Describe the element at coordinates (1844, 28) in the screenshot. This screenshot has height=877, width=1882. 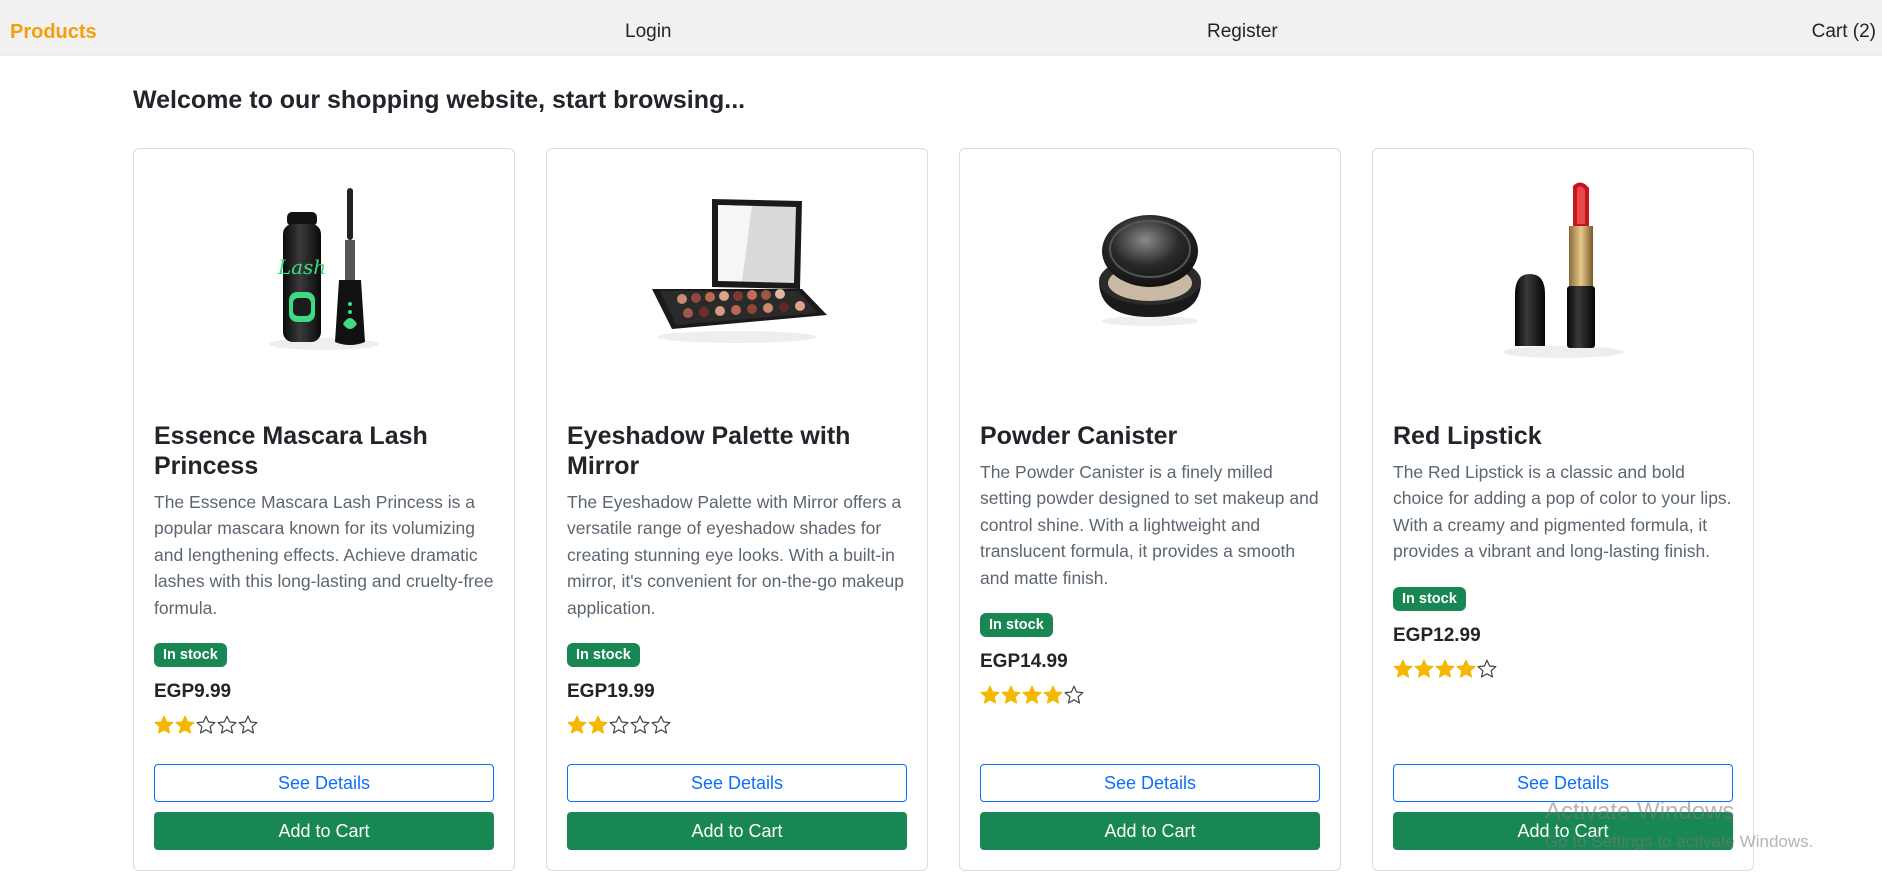
I see `nav-cart-link: Cart (2)` at that location.